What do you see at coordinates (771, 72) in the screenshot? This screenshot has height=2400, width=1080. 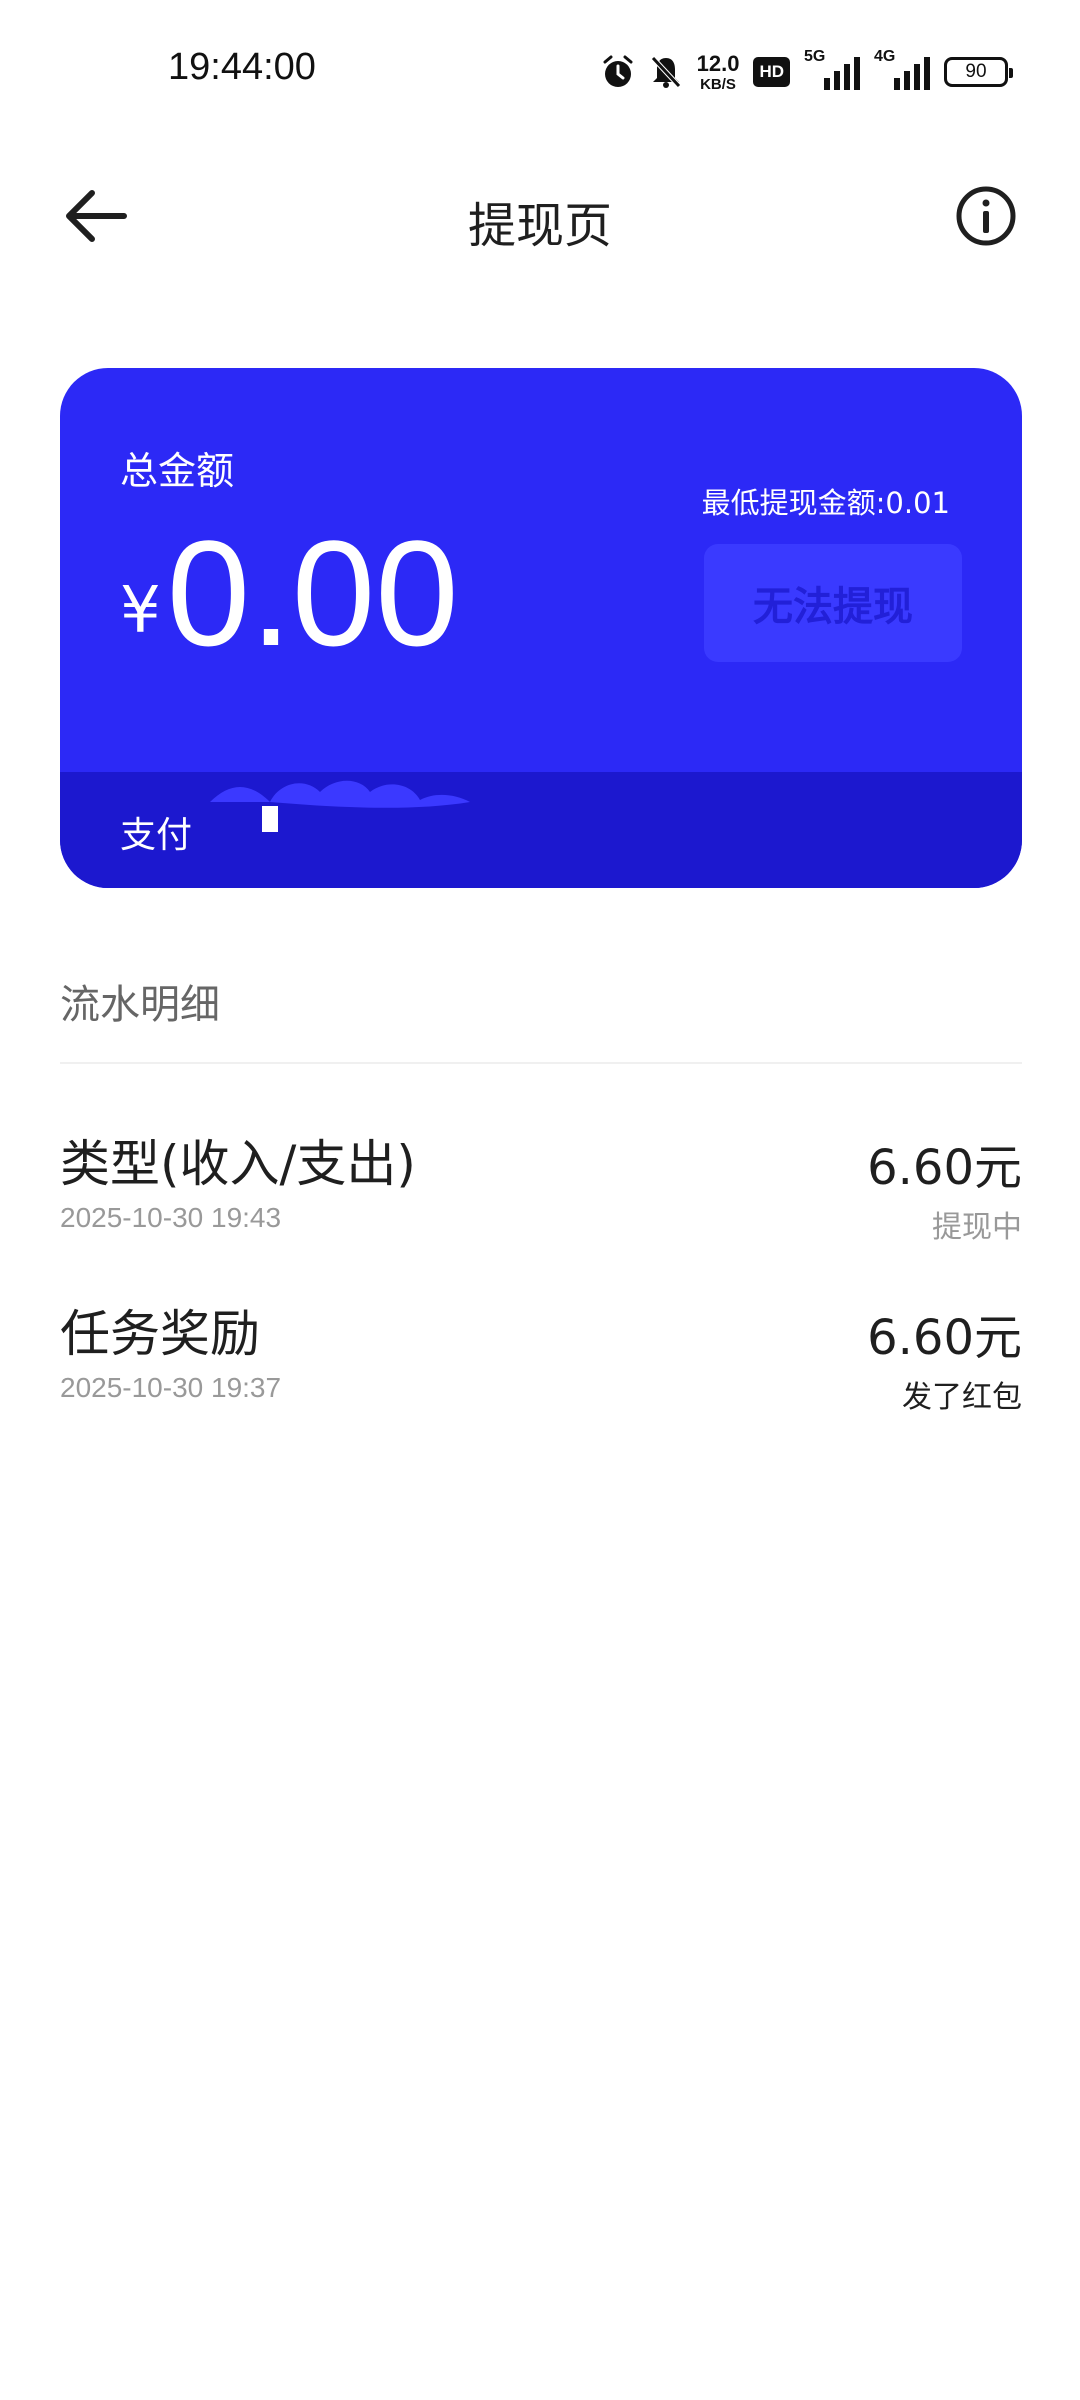 I see `hd-icon: HD` at bounding box center [771, 72].